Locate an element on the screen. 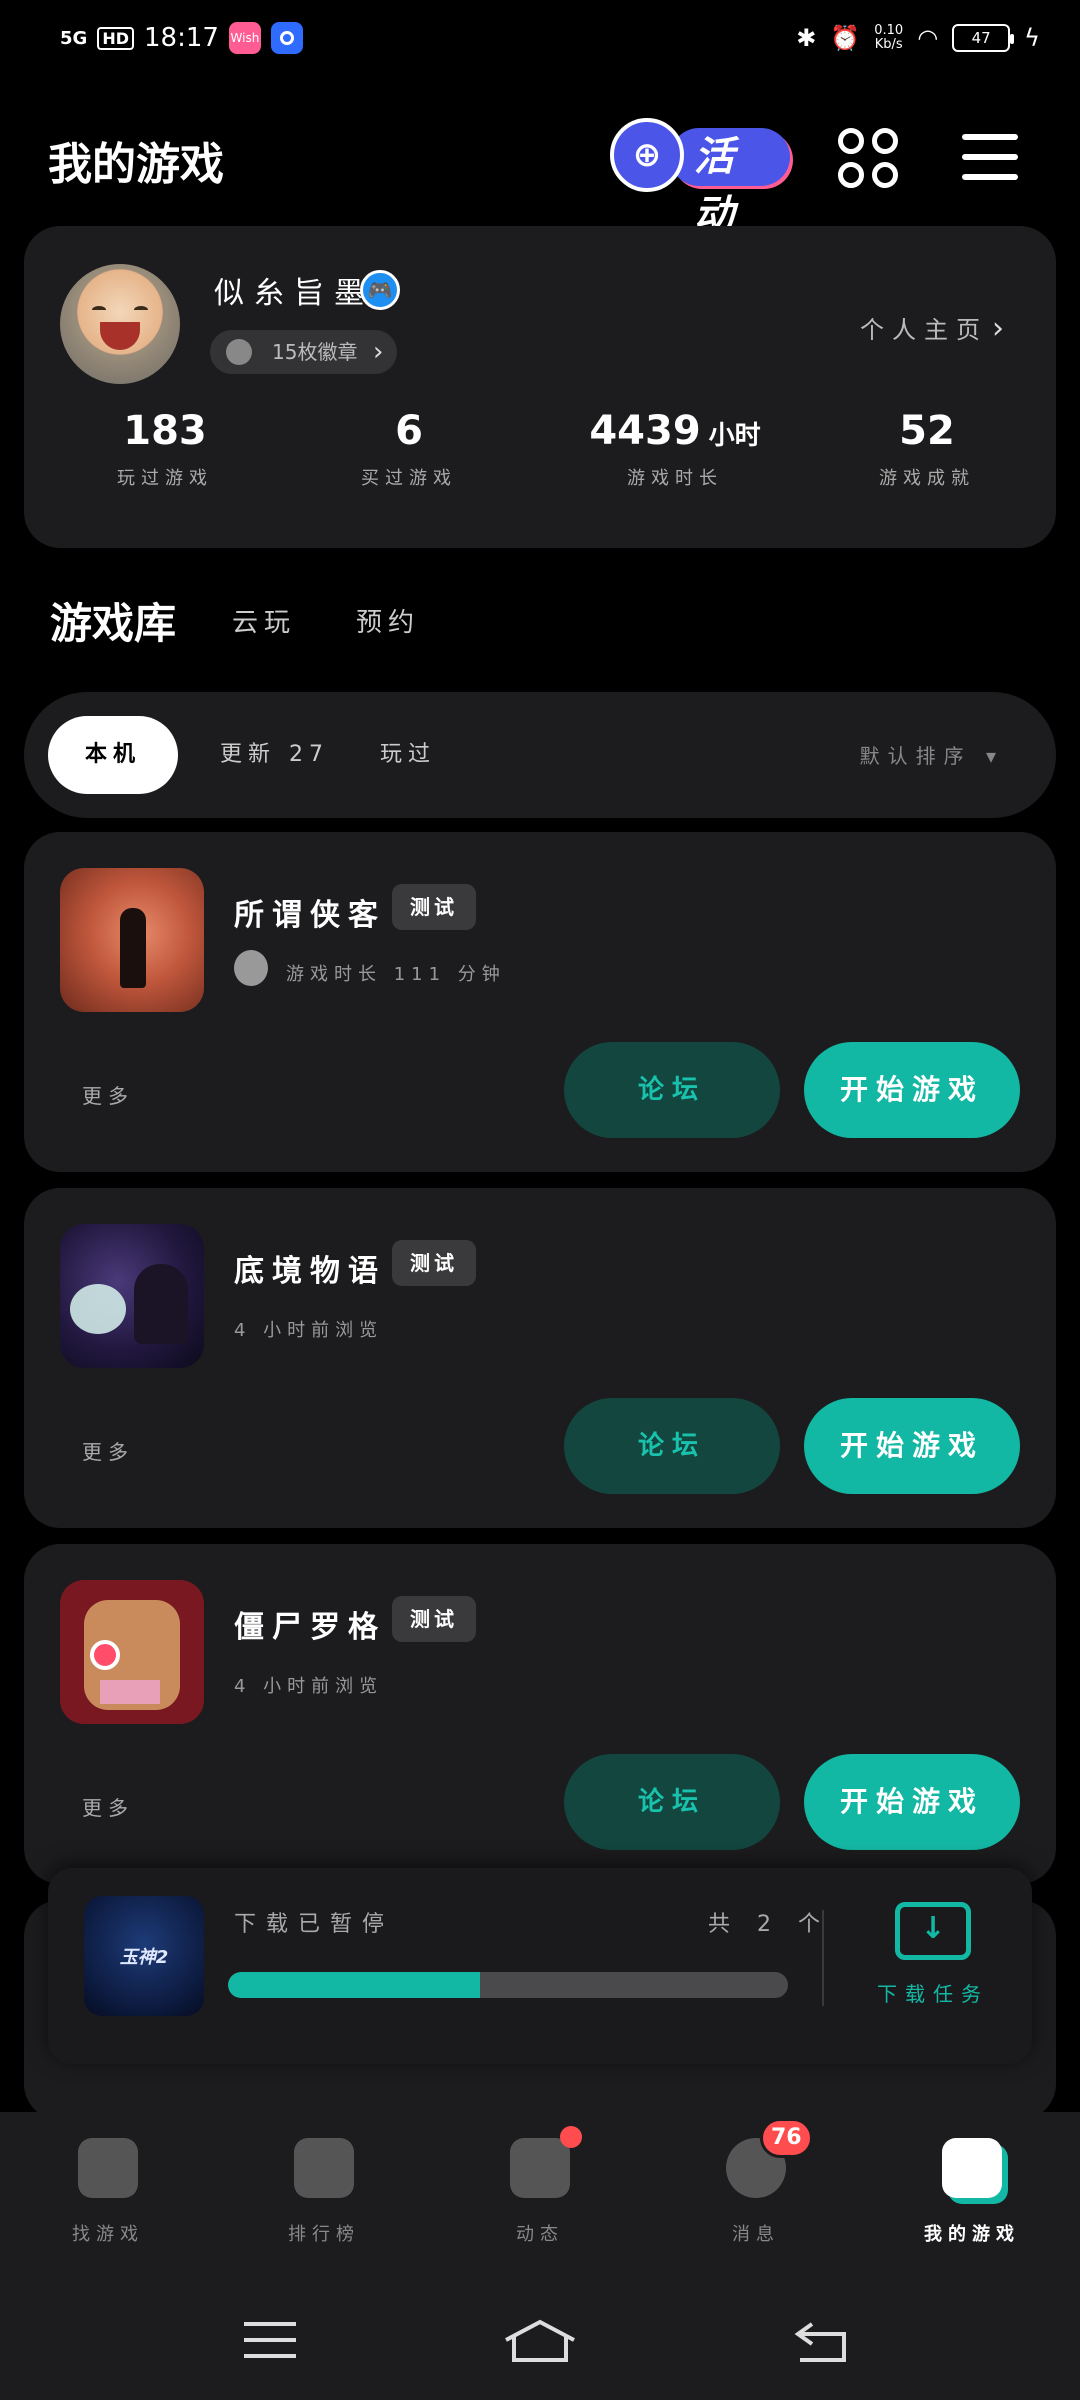 Image resolution: width=1080 pixels, height=2400 pixels. alarm-icon: ⏰ is located at coordinates (845, 38).